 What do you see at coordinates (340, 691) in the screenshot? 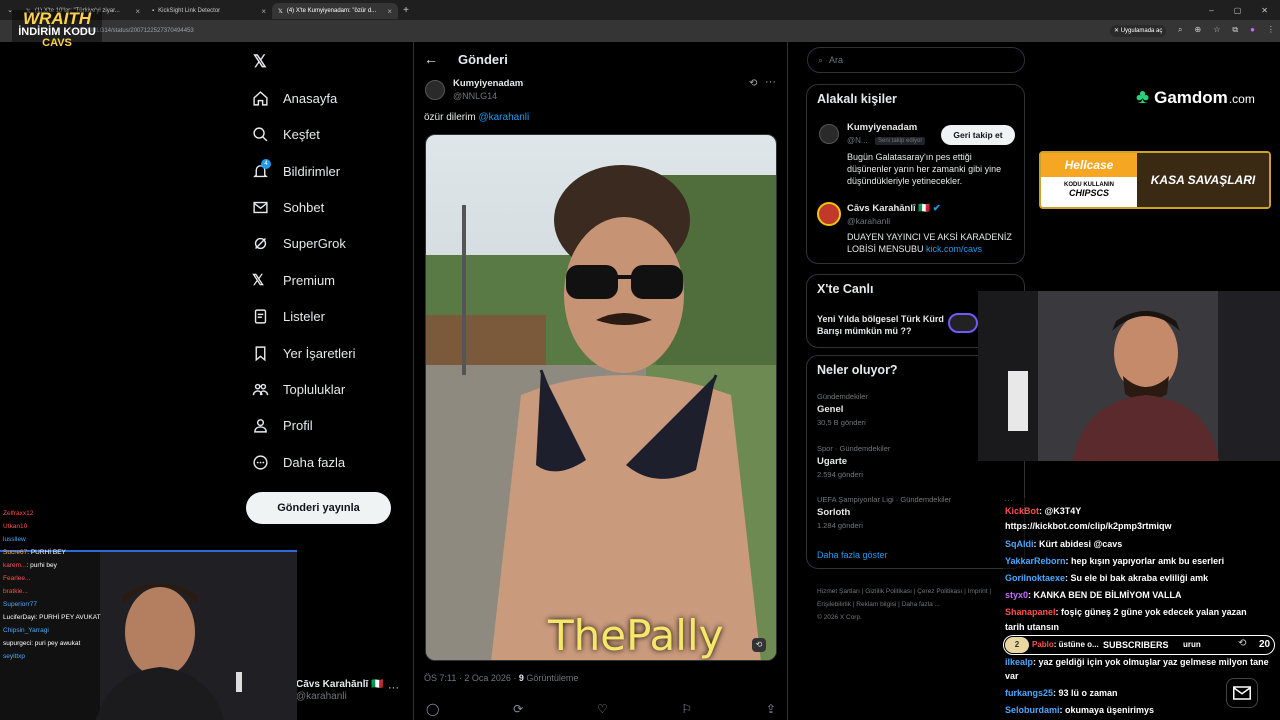
I see `account-switcher: Cāvs Karahānlī 🇮🇹 @karahanli` at bounding box center [340, 691].